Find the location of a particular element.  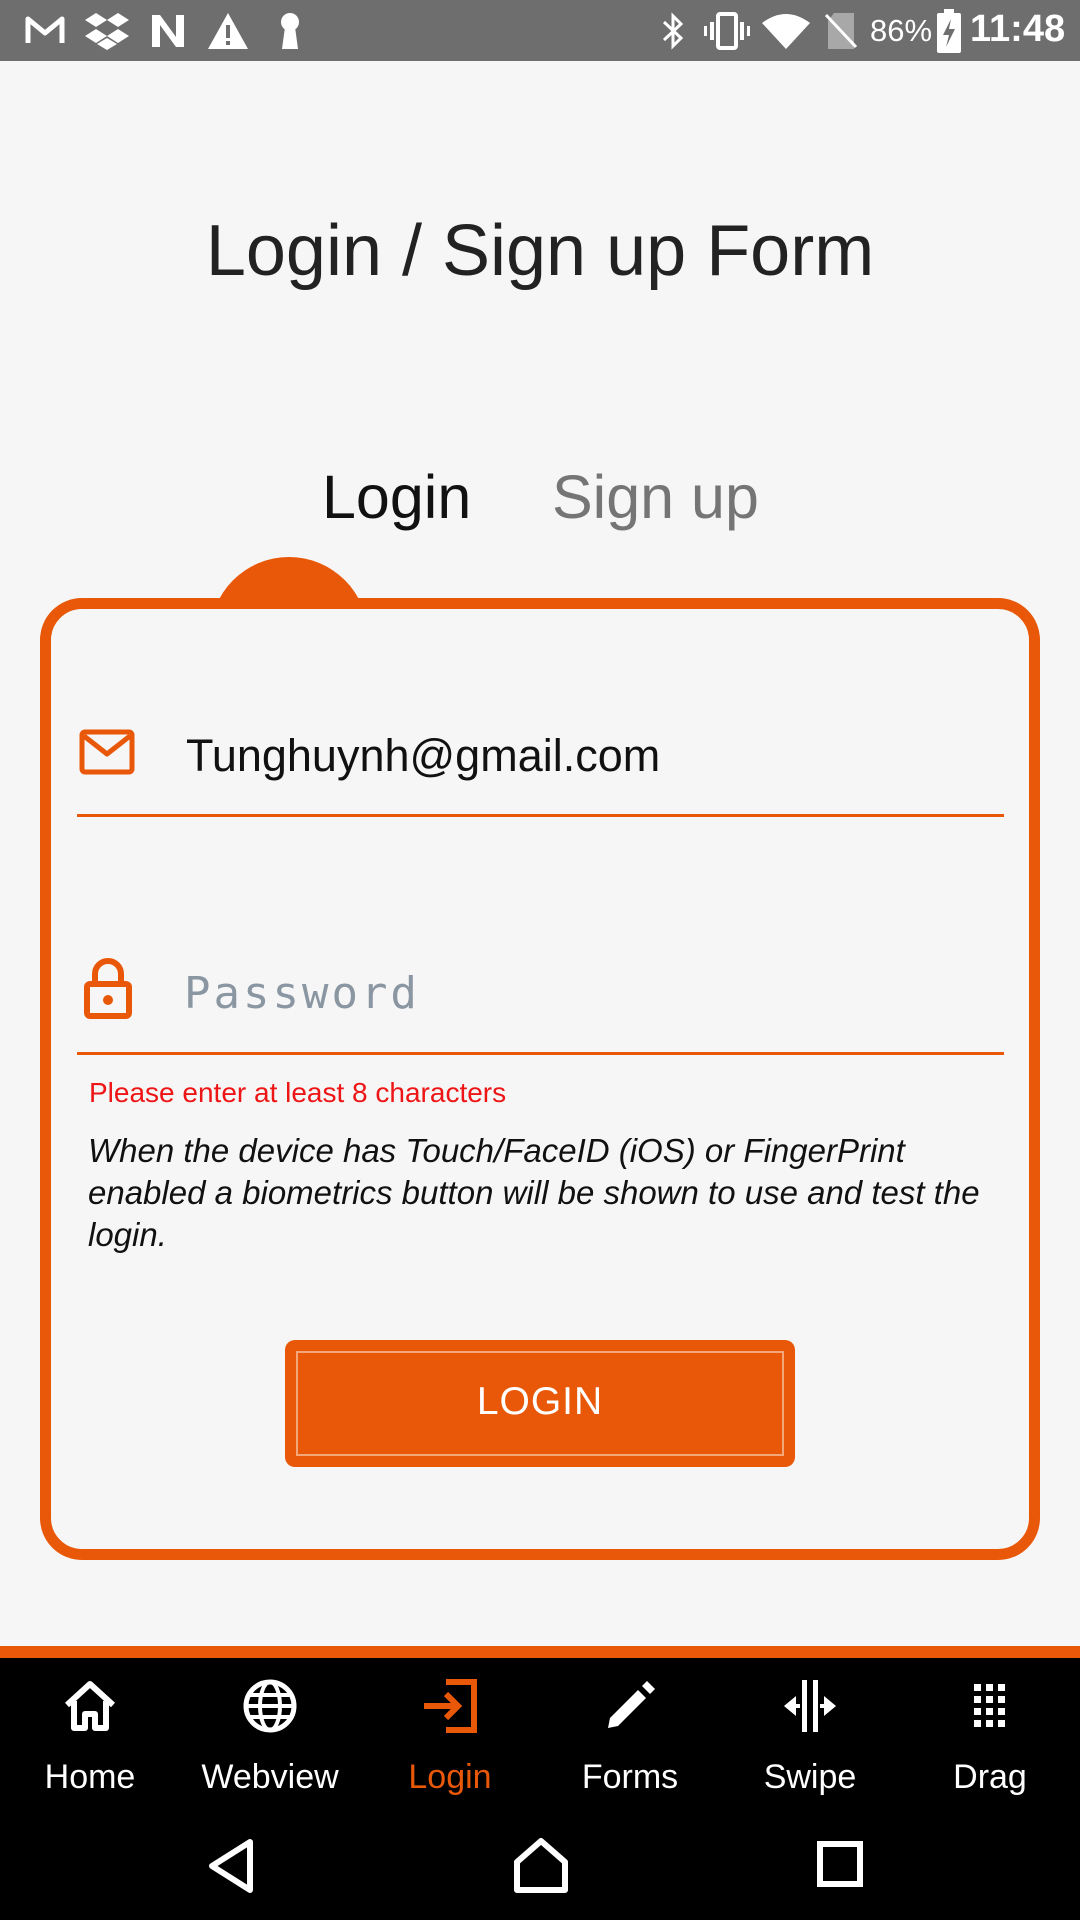

bottom-nav-accent-bar is located at coordinates (540, 1652).